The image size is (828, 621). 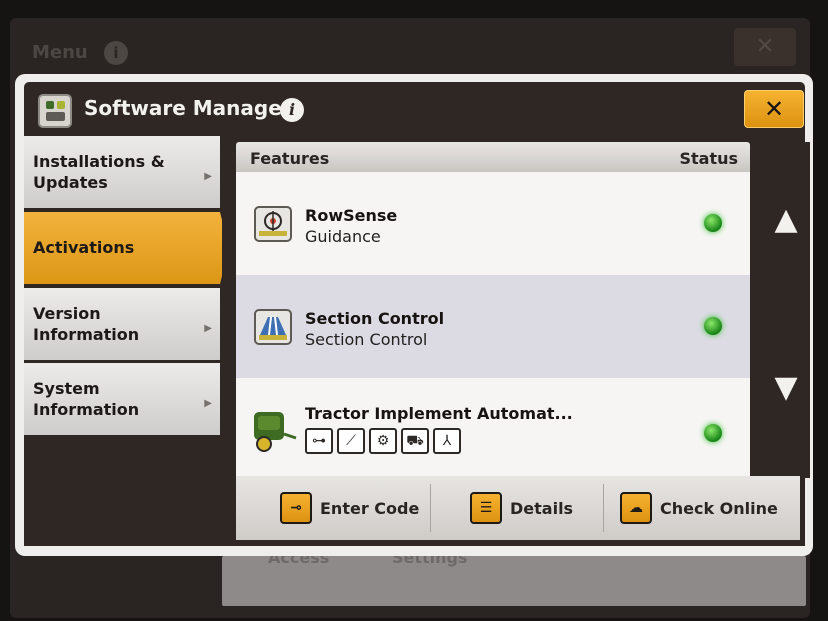 I want to click on check-online-button: ☁ Check Online, so click(x=699, y=508).